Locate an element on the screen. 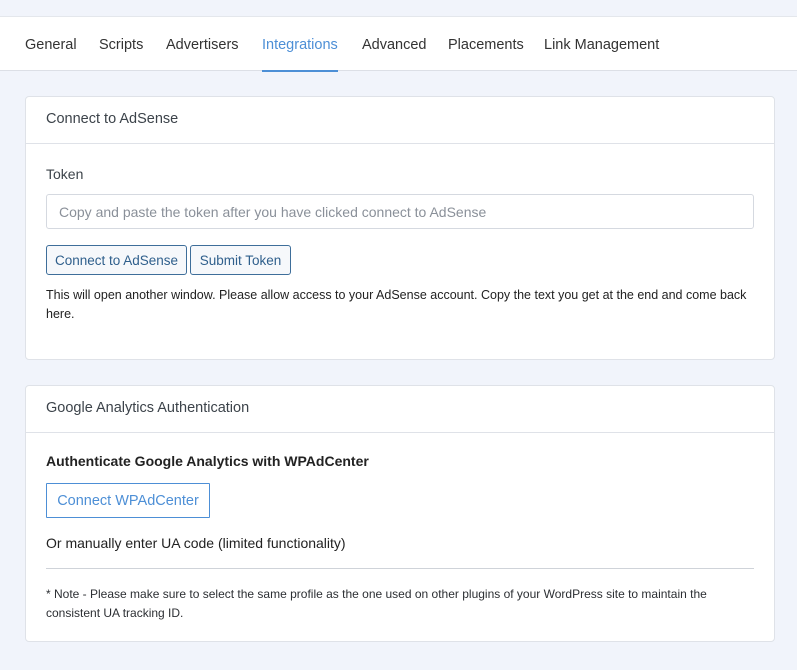 This screenshot has height=670, width=797. tab-general: General is located at coordinates (51, 44).